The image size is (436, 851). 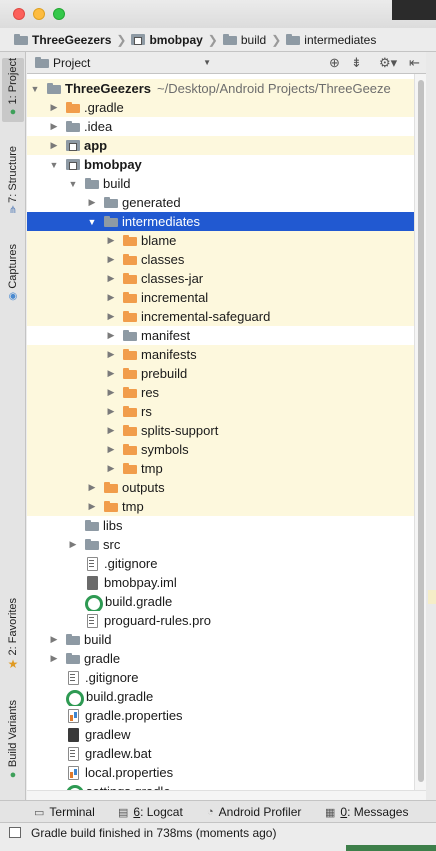 What do you see at coordinates (220, 335) in the screenshot?
I see `tree-row: ▶ manifest` at bounding box center [220, 335].